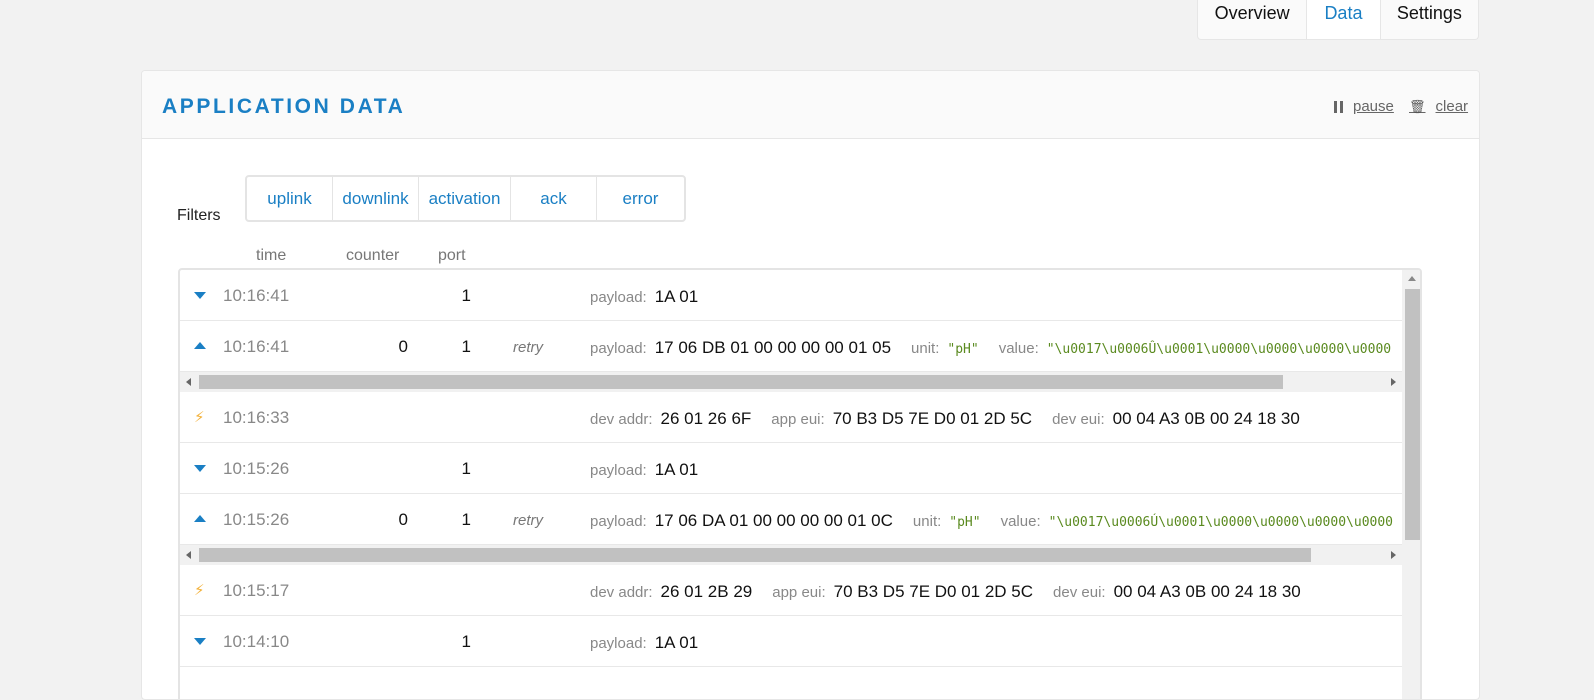  What do you see at coordinates (932, 418) in the screenshot?
I see `field-value: 70 B3 D5 7E D0 01 2D 5C` at bounding box center [932, 418].